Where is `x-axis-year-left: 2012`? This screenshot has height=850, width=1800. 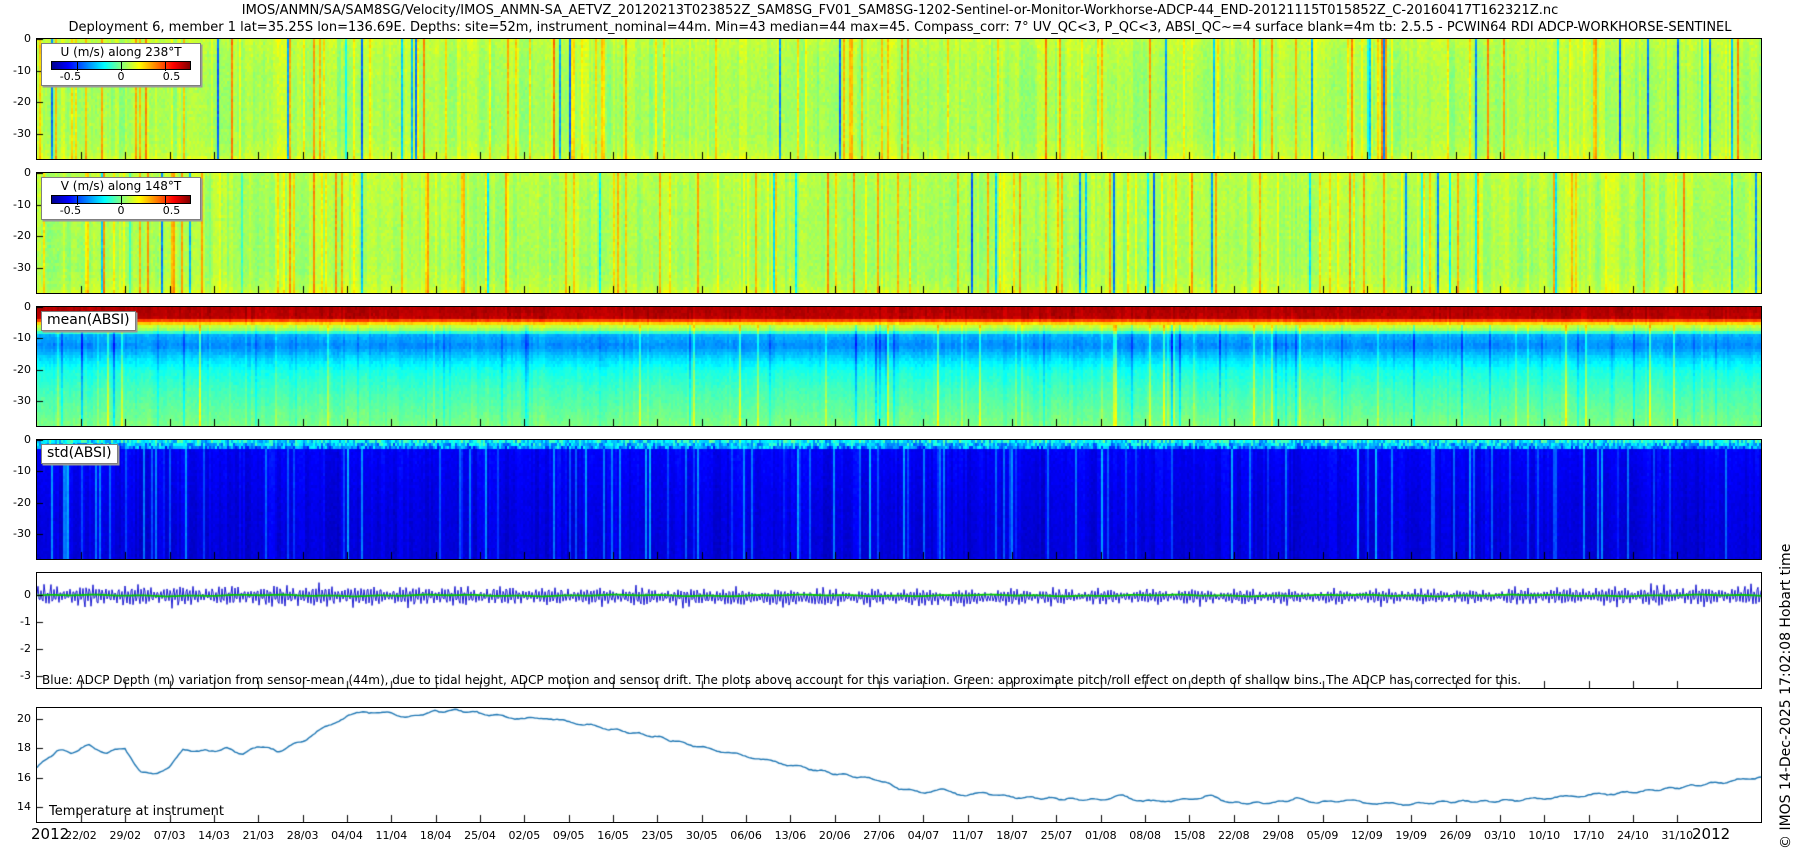
x-axis-year-left: 2012 is located at coordinates (50, 834).